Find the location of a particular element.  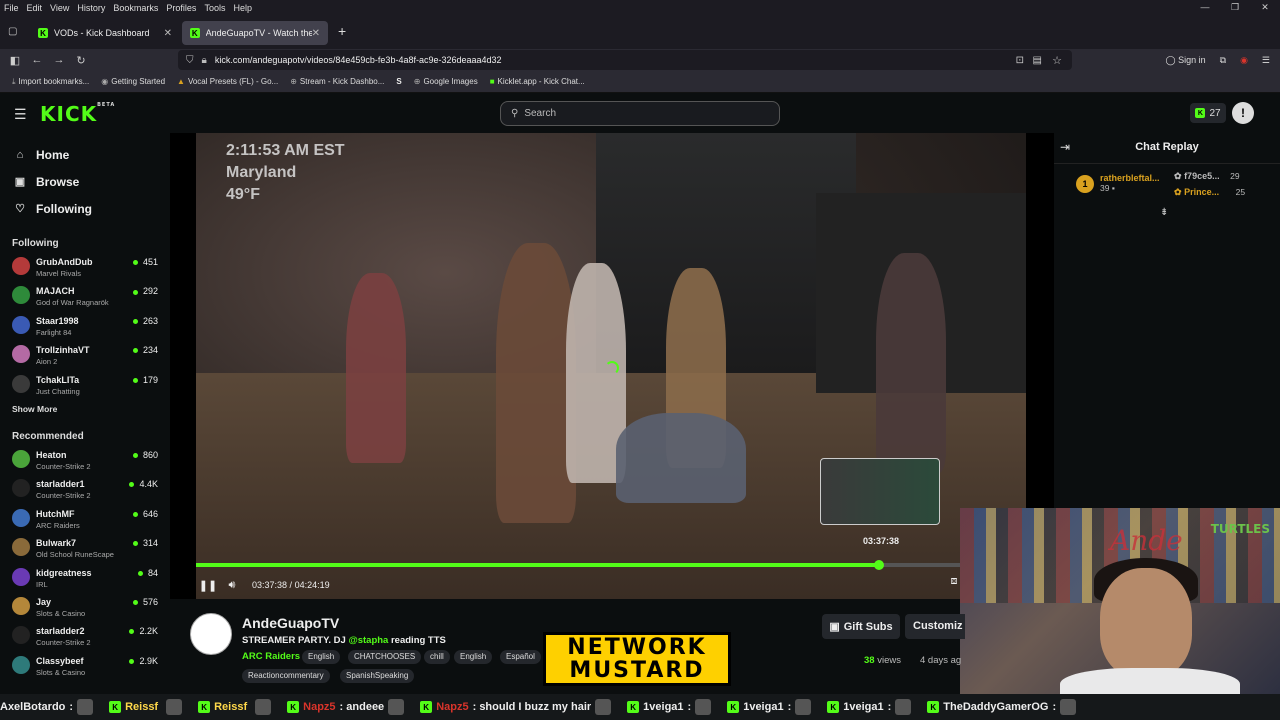

menu-edit: Edit is located at coordinates (35, 8).